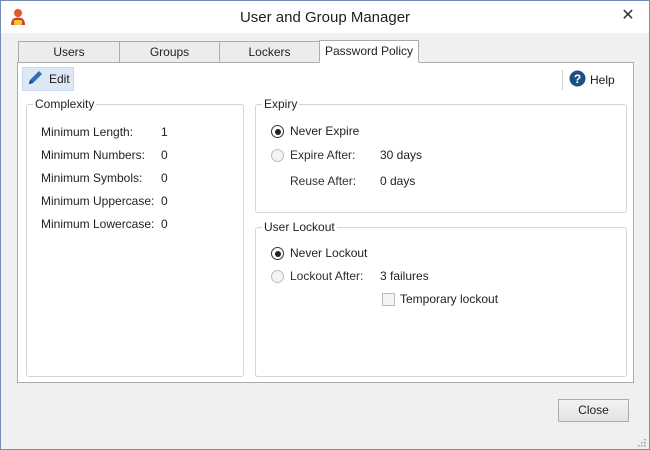 This screenshot has width=650, height=450. I want to click on edit-label: Edit, so click(59, 79).